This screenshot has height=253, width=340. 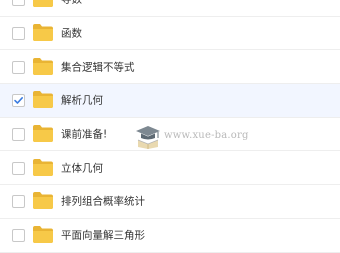 What do you see at coordinates (103, 235) in the screenshot?
I see `item-label: 平面向量解三角形` at bounding box center [103, 235].